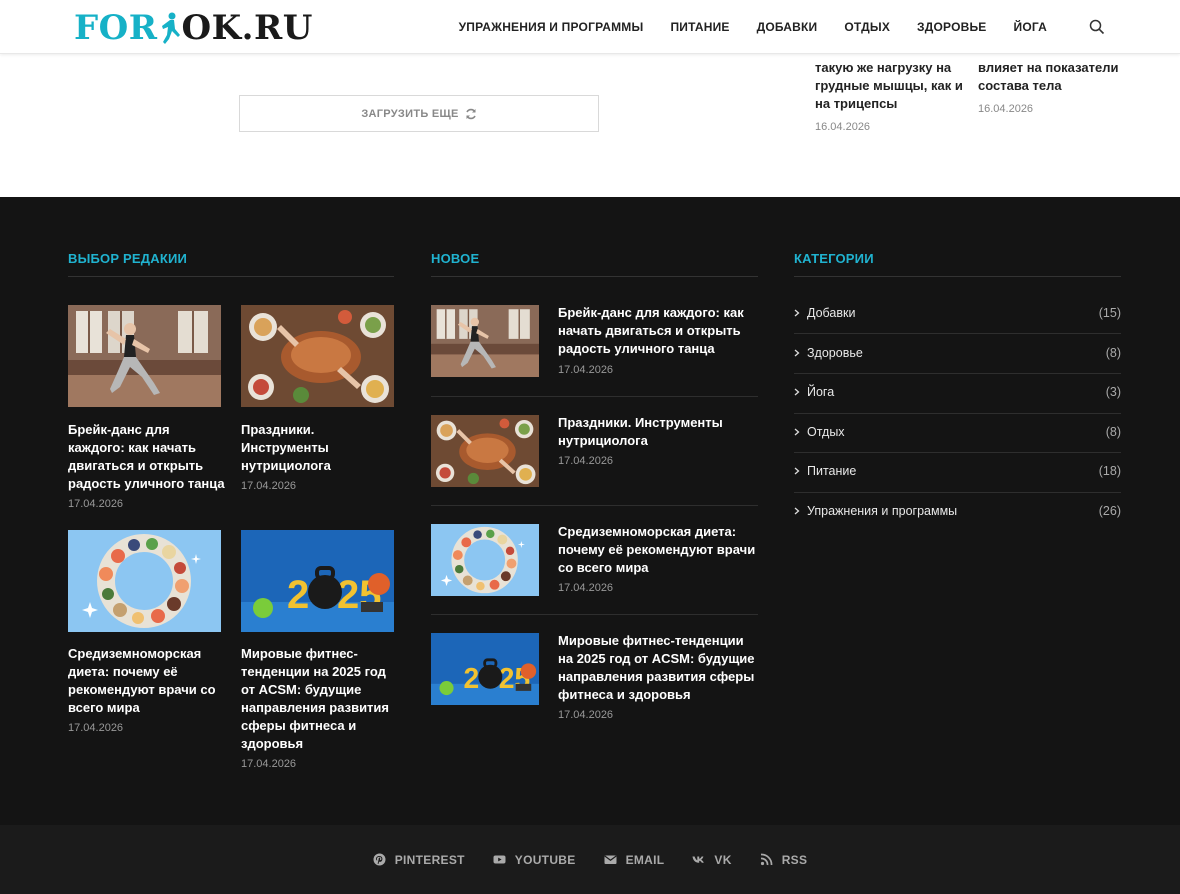 The height and width of the screenshot is (894, 1180). I want to click on social-link-vk: VK, so click(711, 860).